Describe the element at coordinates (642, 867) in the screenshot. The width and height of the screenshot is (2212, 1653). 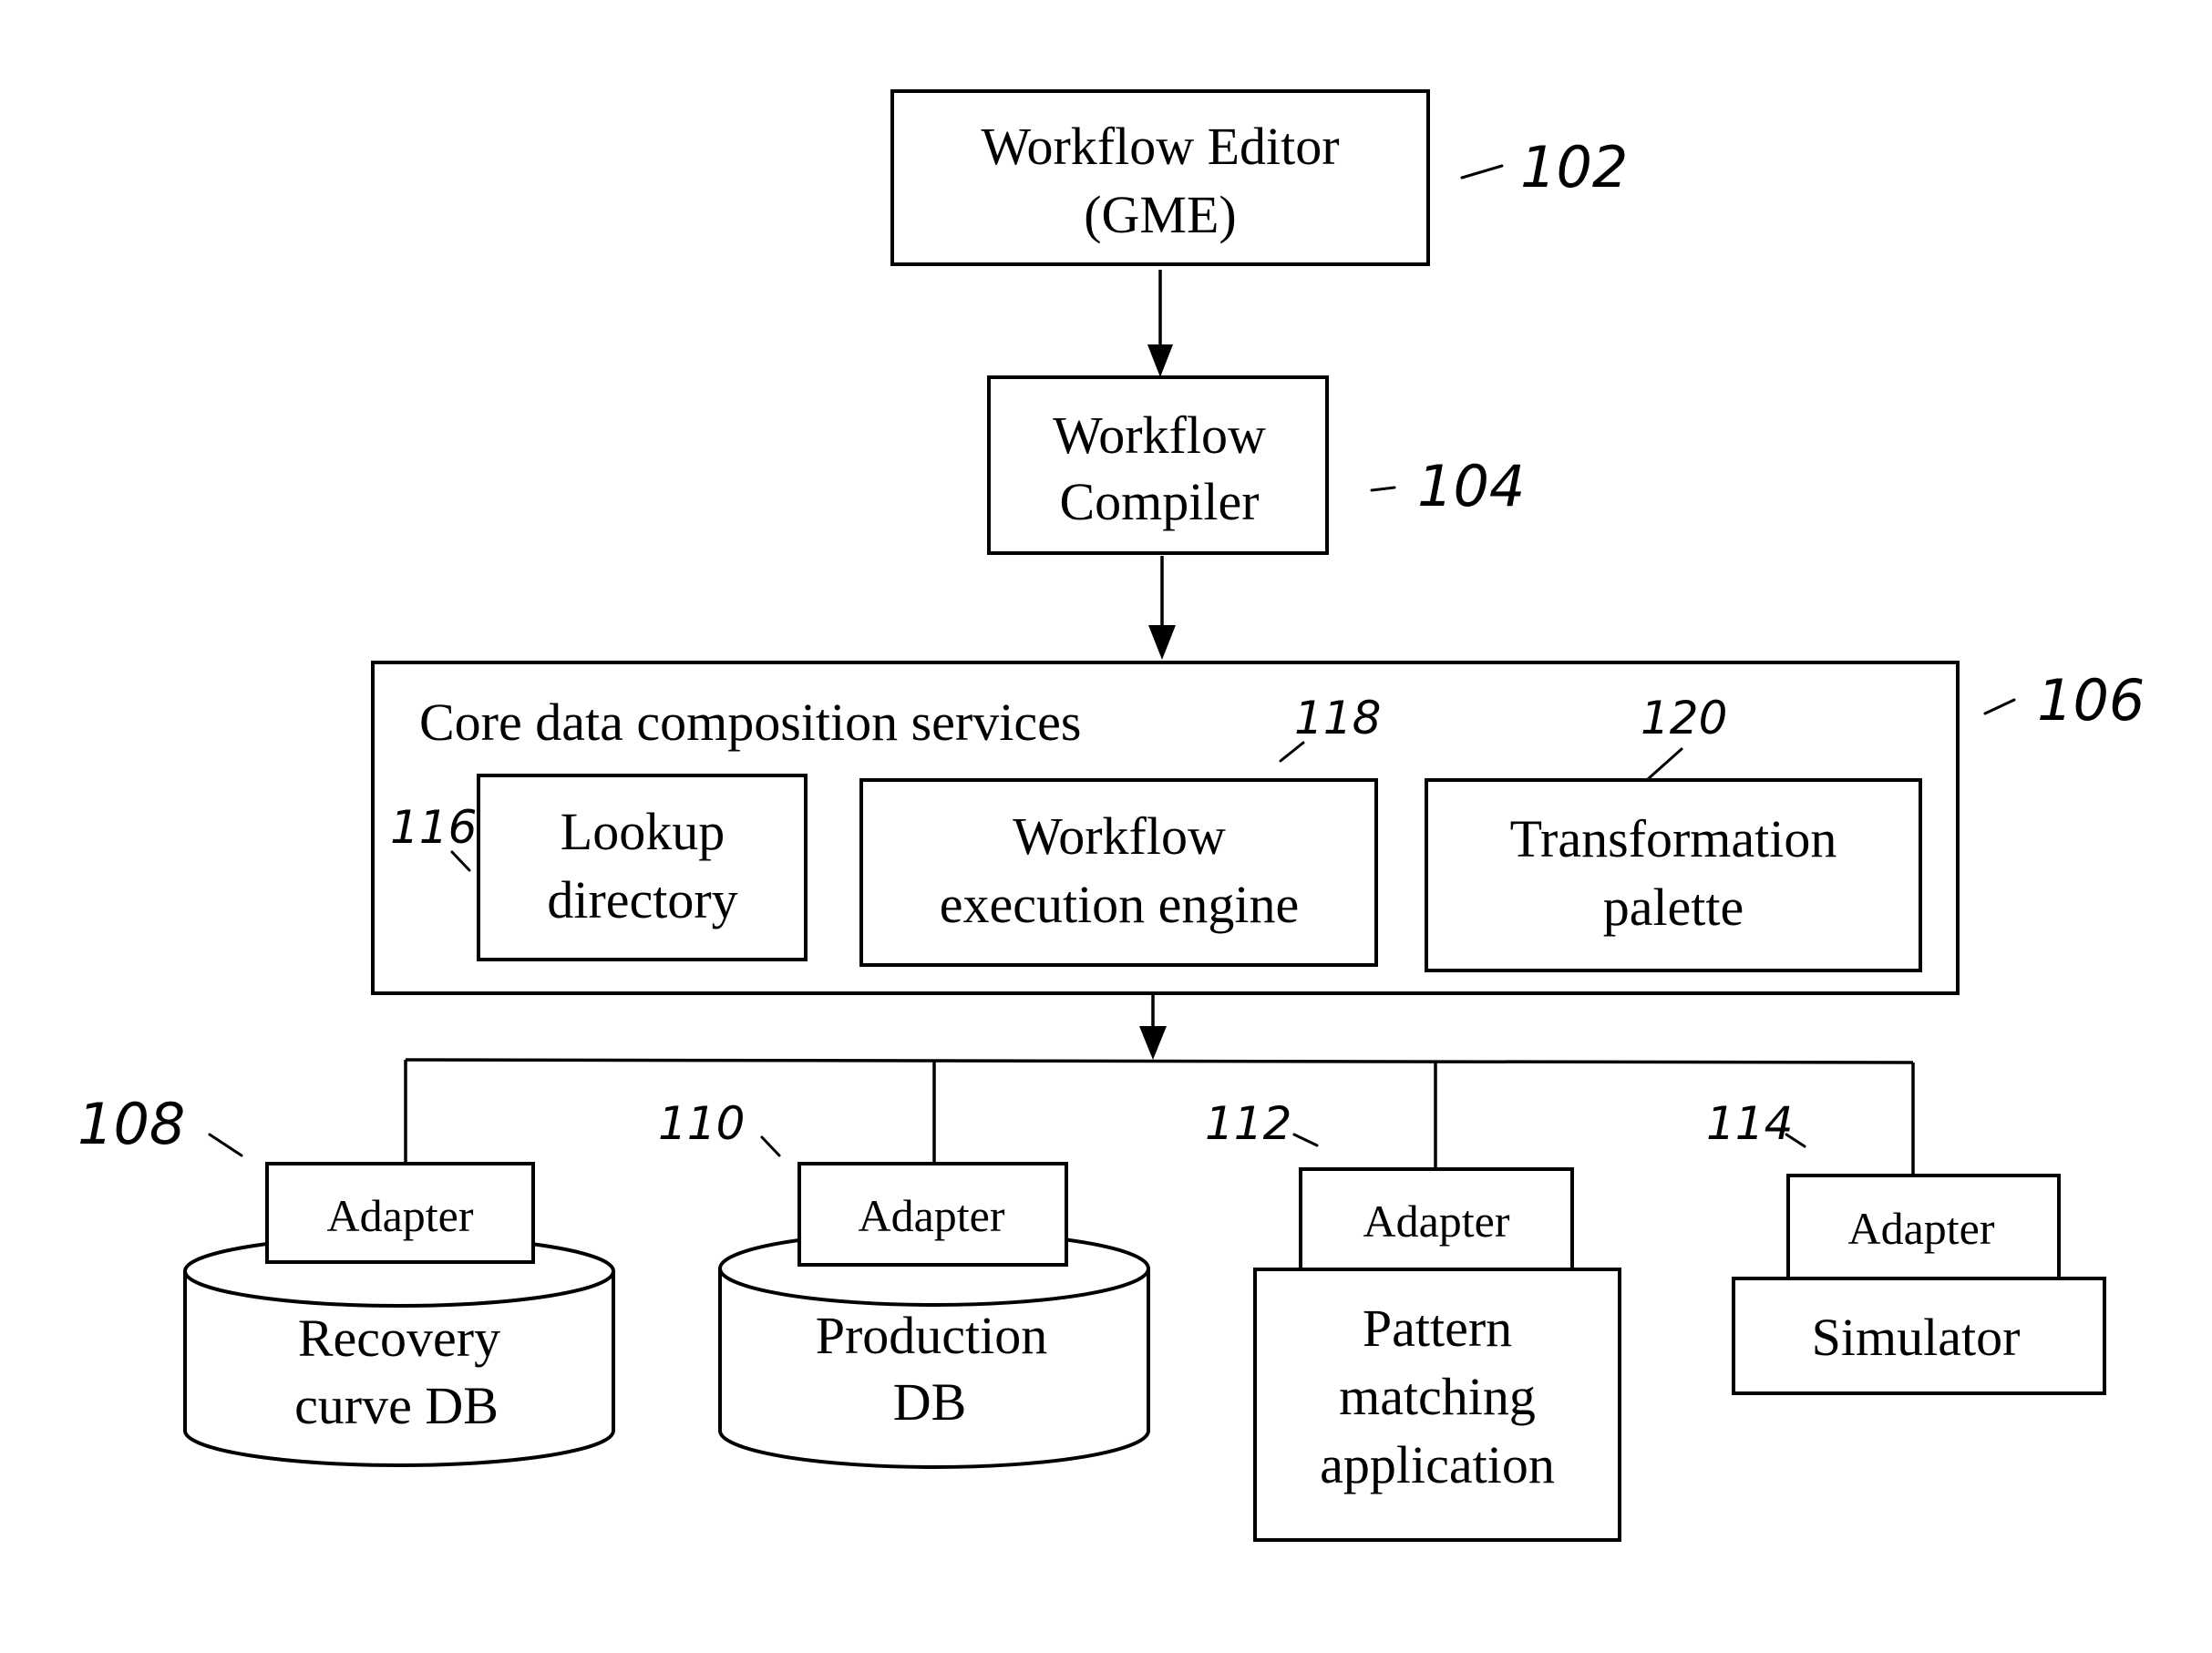
I see `lookup-directory-node: Lookup directory` at that location.